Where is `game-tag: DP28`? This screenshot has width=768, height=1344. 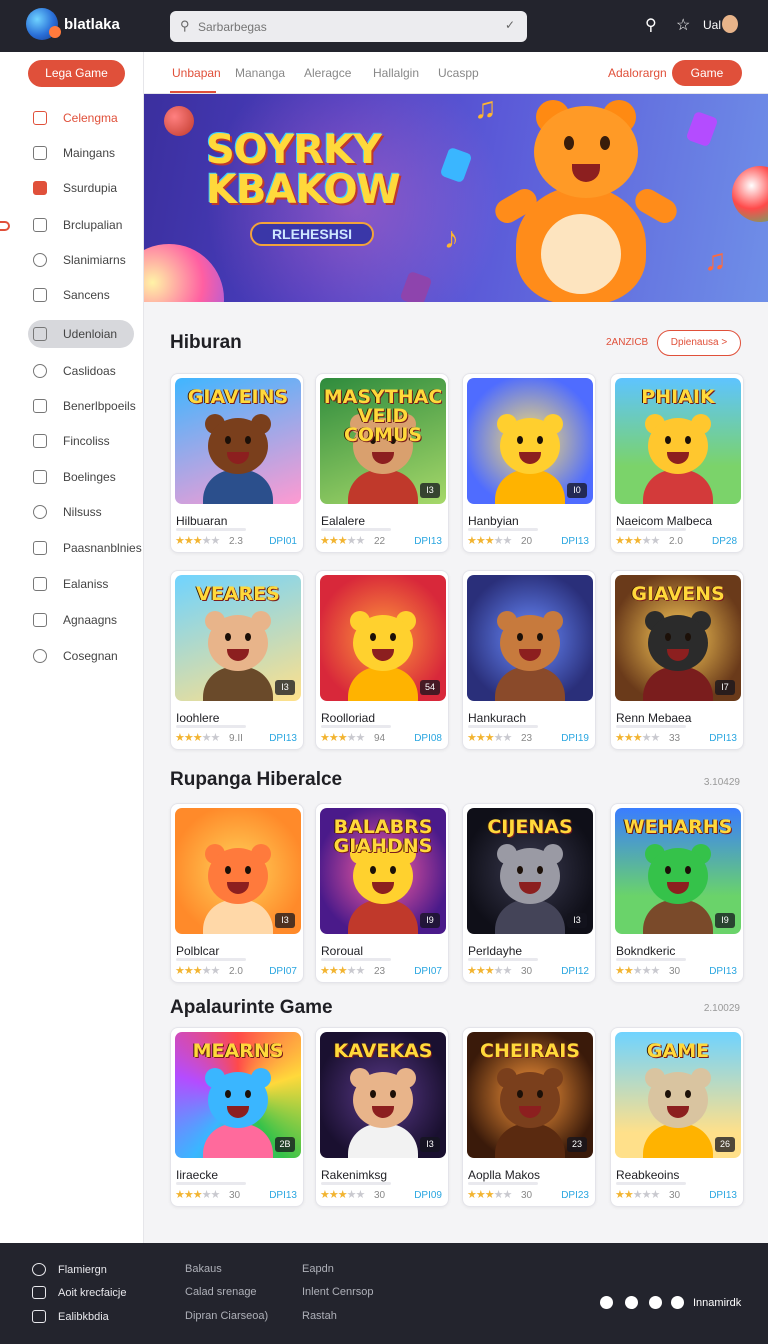
game-tag: DP28 is located at coordinates (724, 541).